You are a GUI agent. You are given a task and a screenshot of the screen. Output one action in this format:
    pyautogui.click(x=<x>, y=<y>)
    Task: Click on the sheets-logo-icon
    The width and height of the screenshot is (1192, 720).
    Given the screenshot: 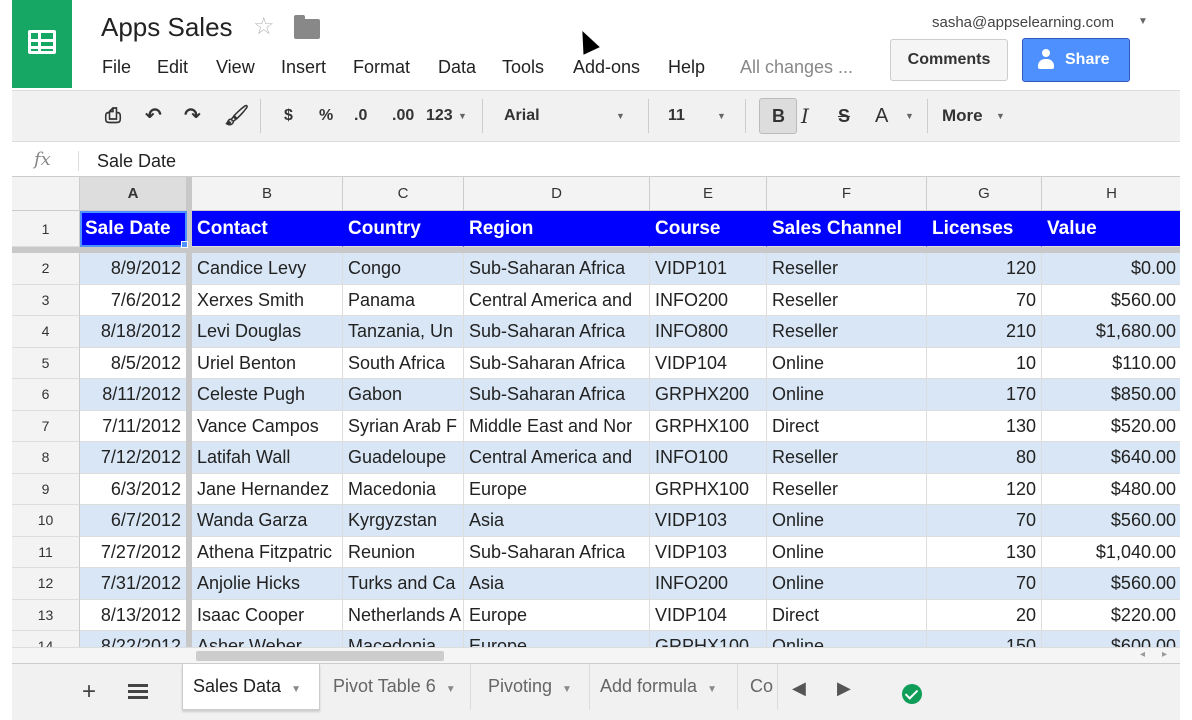 What is the action you would take?
    pyautogui.click(x=42, y=44)
    